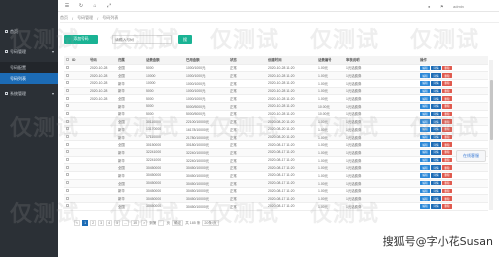  I want to click on scrollbar-thumb, so click(491, 110).